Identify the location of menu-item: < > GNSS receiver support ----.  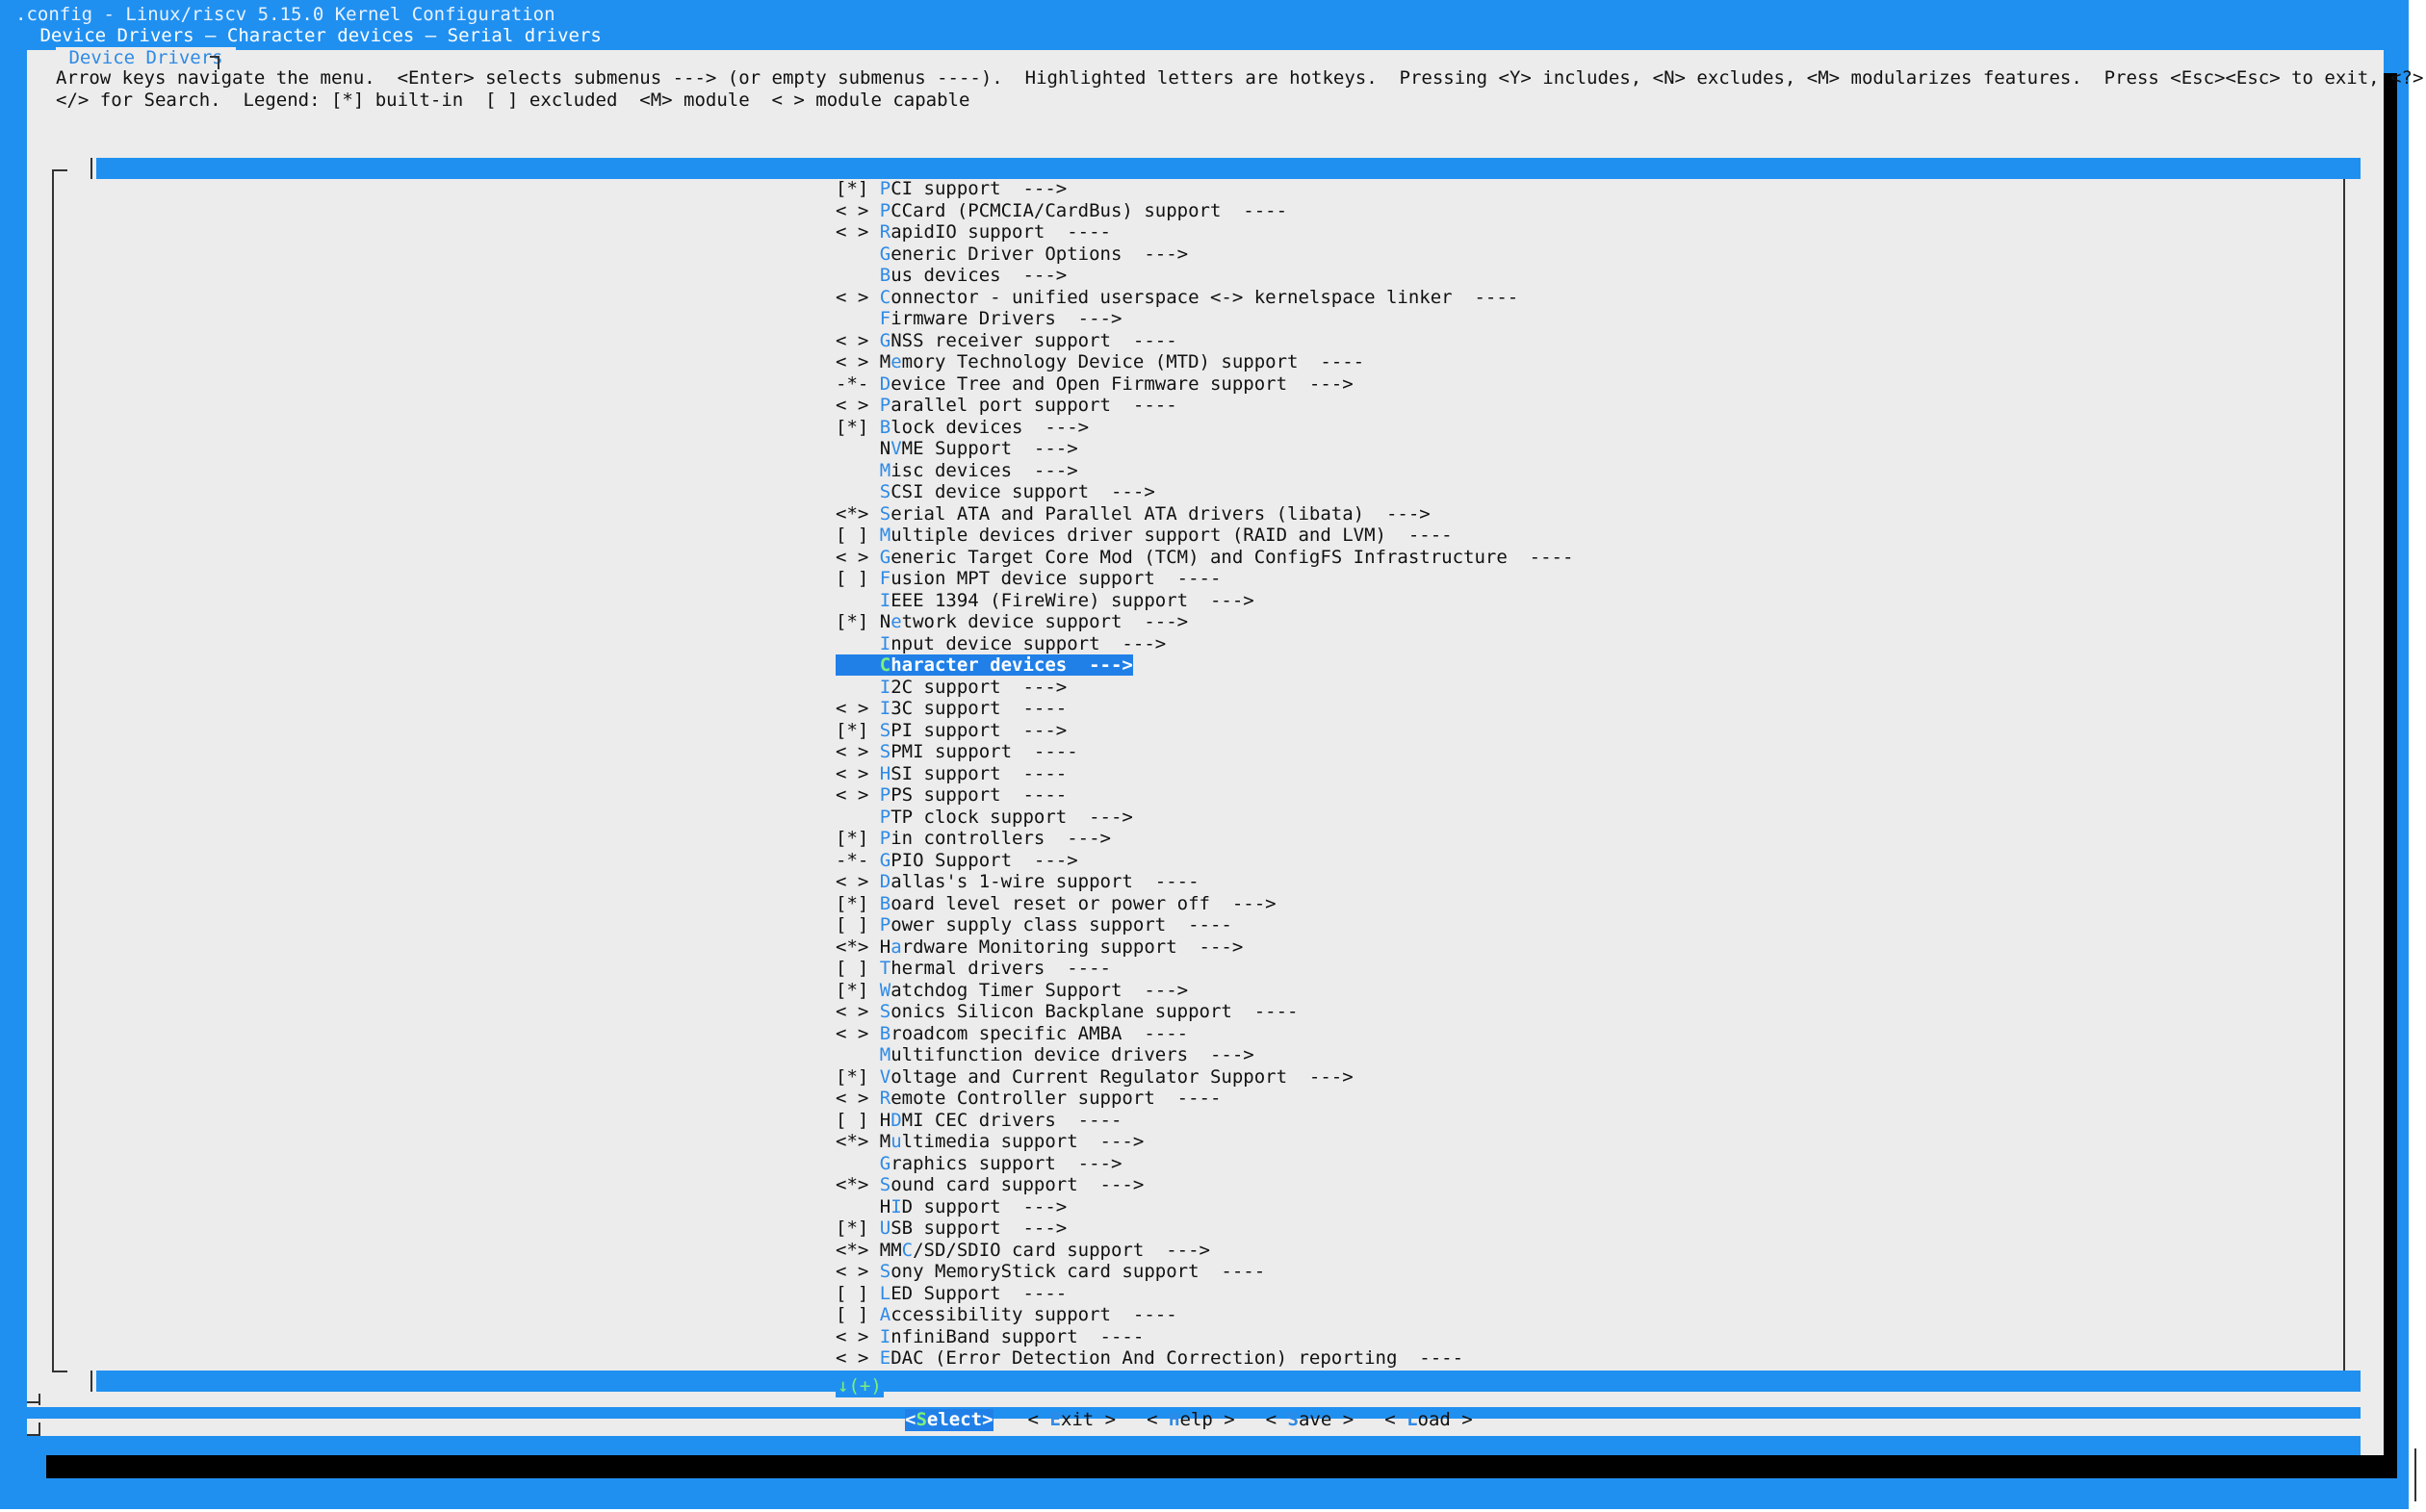
(1205, 341).